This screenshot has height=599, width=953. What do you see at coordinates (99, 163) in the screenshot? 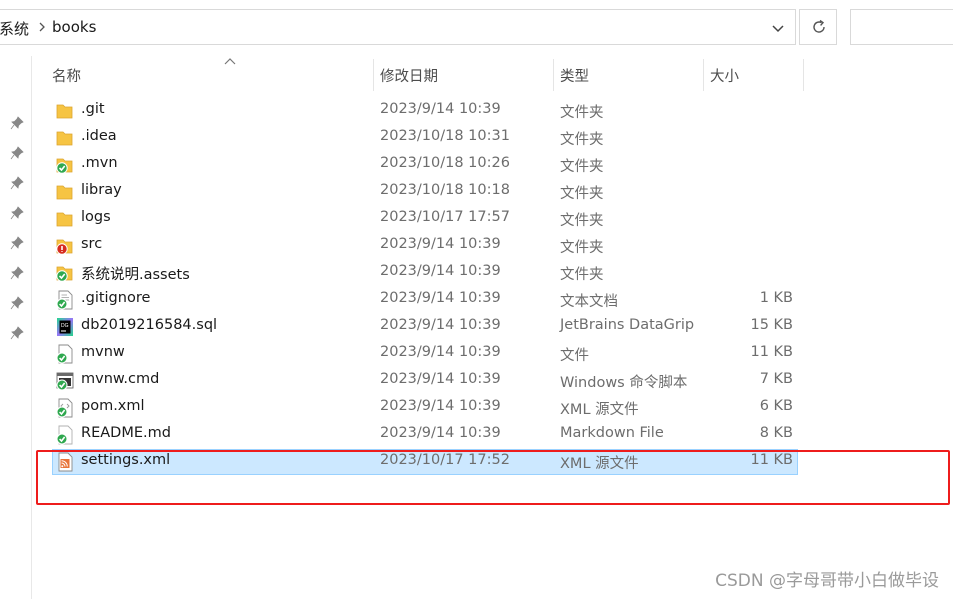
I see `file-name: .mvn` at bounding box center [99, 163].